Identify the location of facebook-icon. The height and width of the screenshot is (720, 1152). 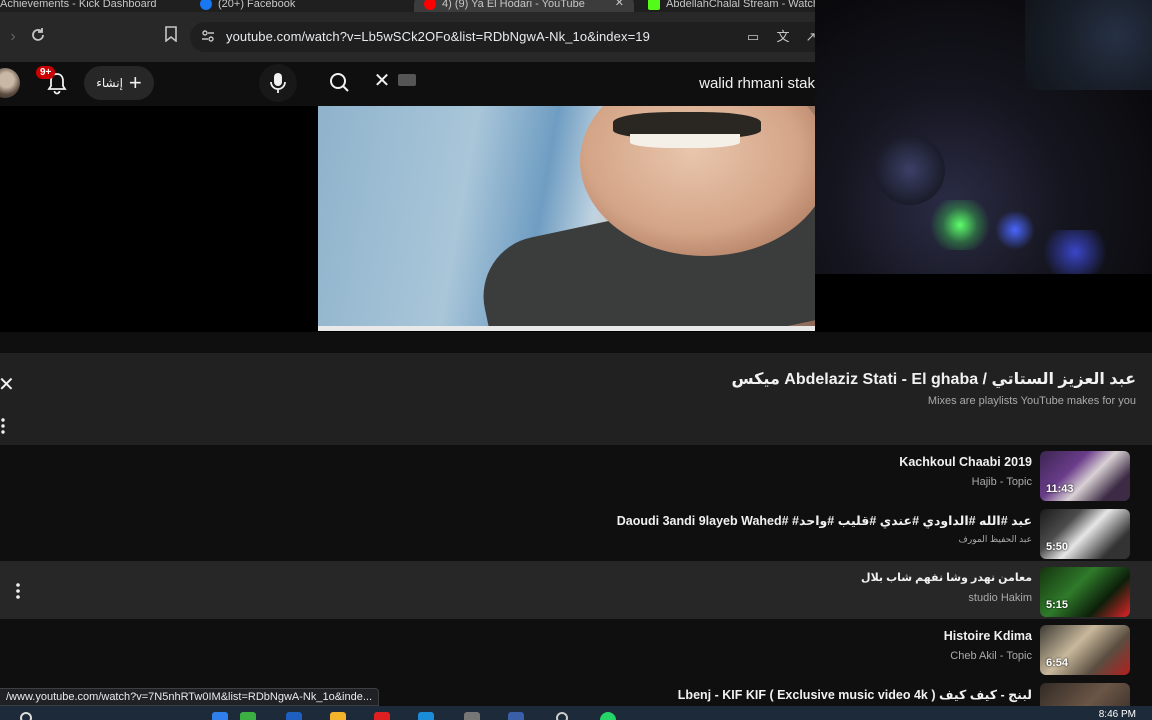
(206, 5).